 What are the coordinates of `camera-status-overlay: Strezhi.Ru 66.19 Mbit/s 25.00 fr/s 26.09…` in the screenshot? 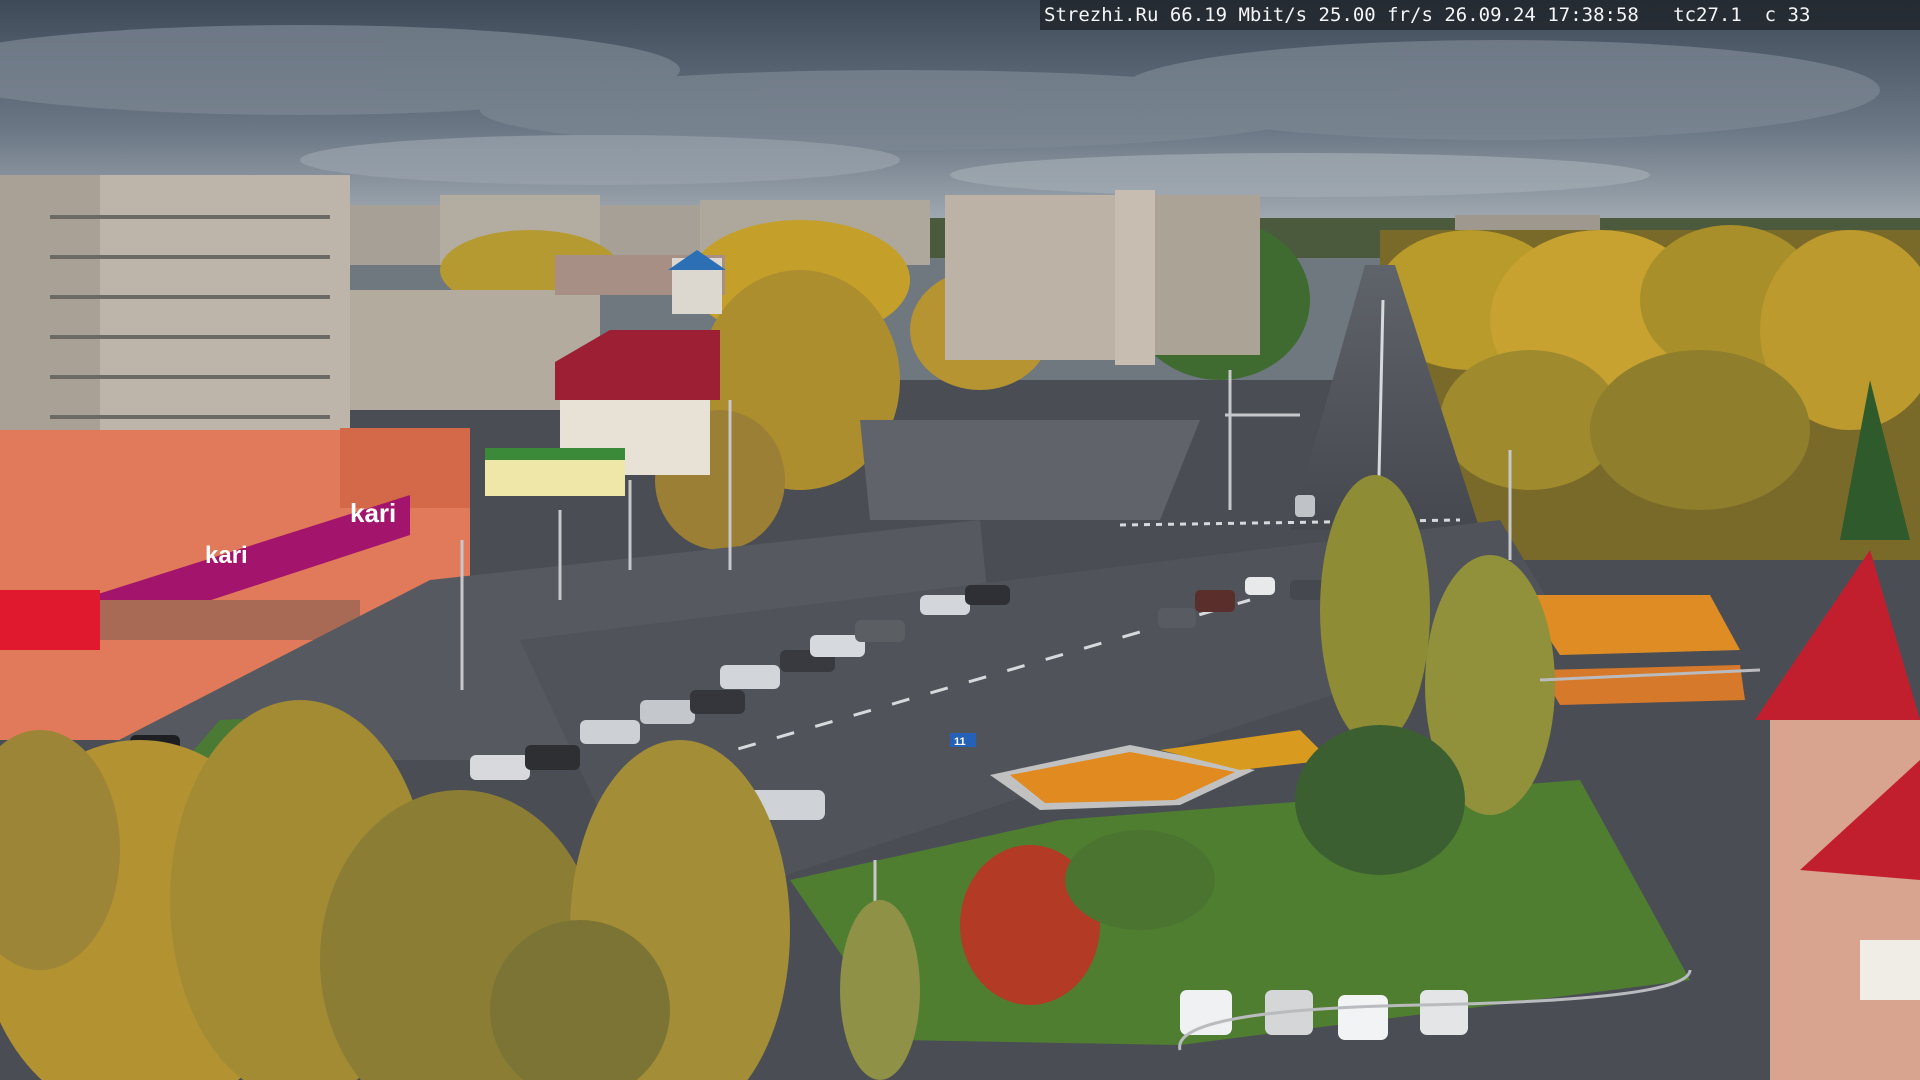 It's located at (1480, 15).